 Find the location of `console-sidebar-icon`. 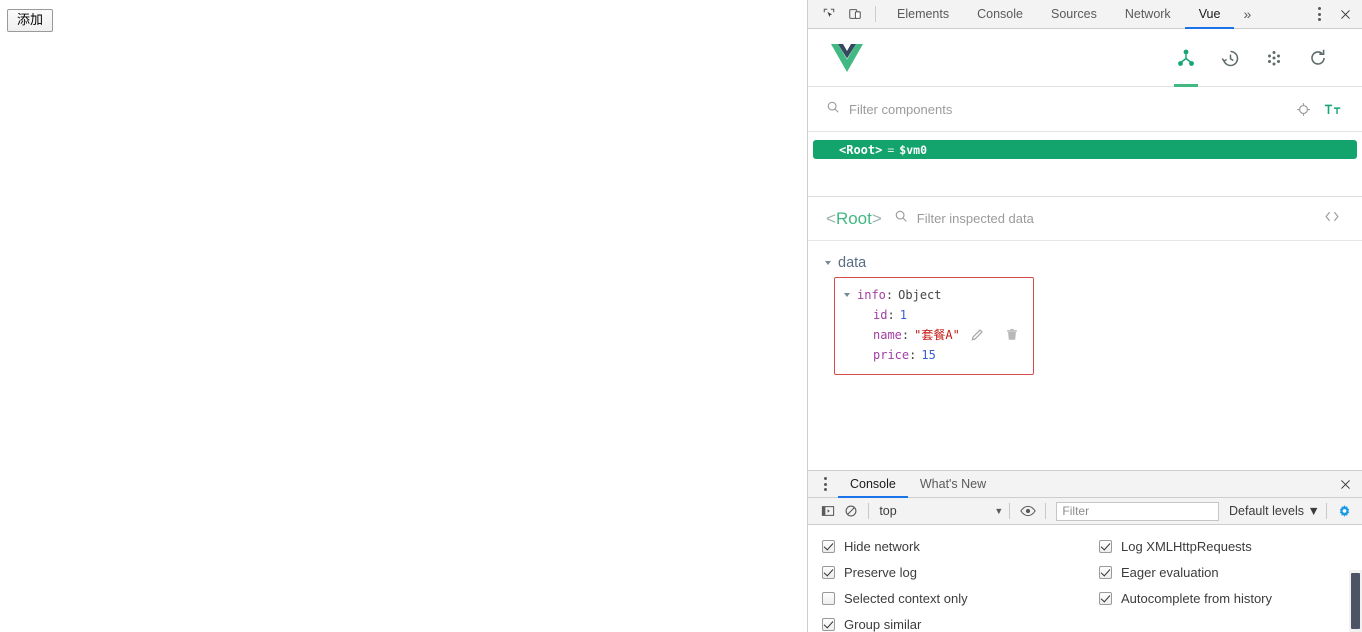

console-sidebar-icon is located at coordinates (827, 511).